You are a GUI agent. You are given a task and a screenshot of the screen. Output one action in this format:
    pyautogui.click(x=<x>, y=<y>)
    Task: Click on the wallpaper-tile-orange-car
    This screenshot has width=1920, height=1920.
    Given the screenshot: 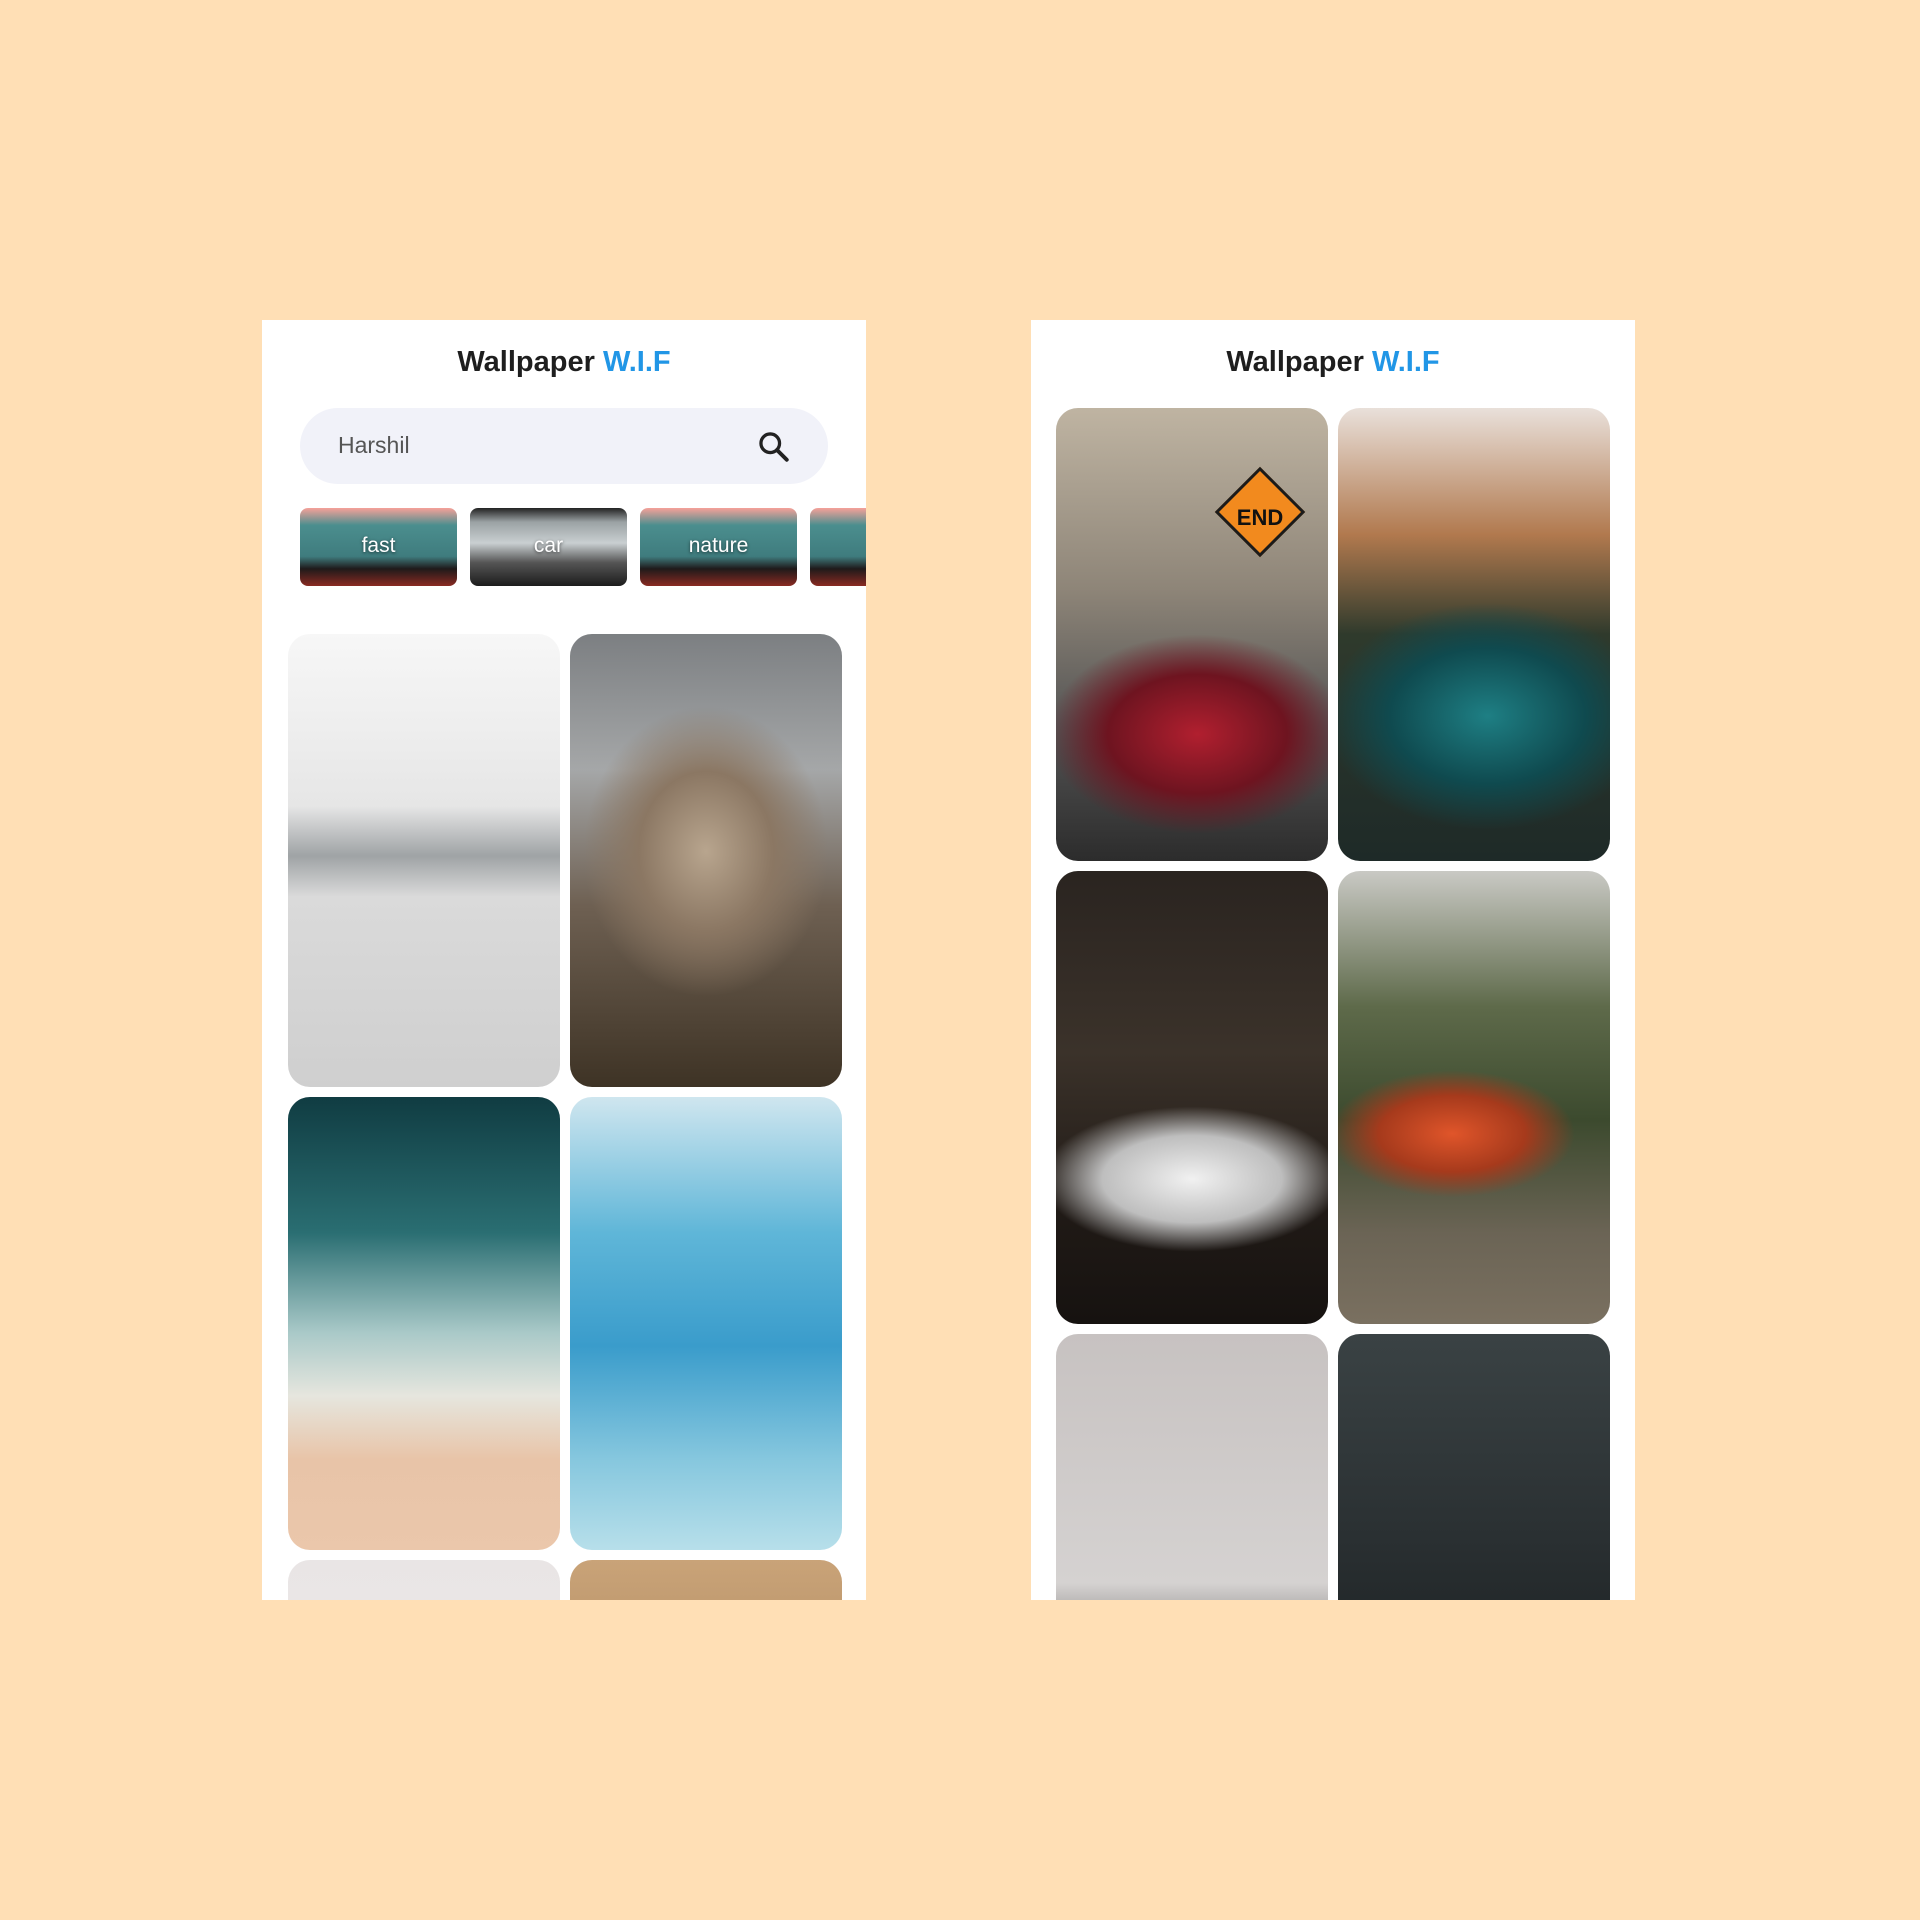 What is the action you would take?
    pyautogui.click(x=1474, y=1097)
    